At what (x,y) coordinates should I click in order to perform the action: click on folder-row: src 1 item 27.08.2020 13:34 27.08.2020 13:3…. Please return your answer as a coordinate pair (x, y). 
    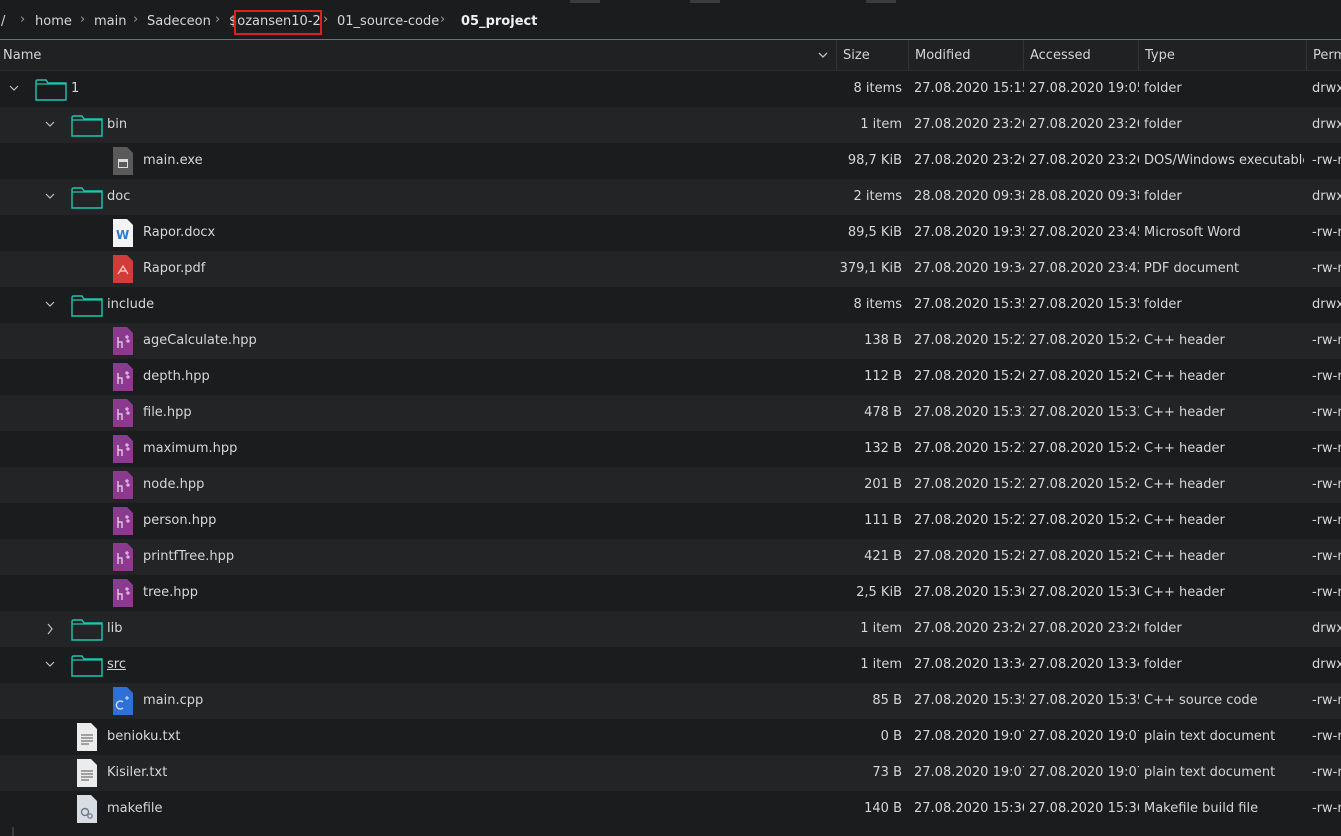
    Looking at the image, I should click on (670, 665).